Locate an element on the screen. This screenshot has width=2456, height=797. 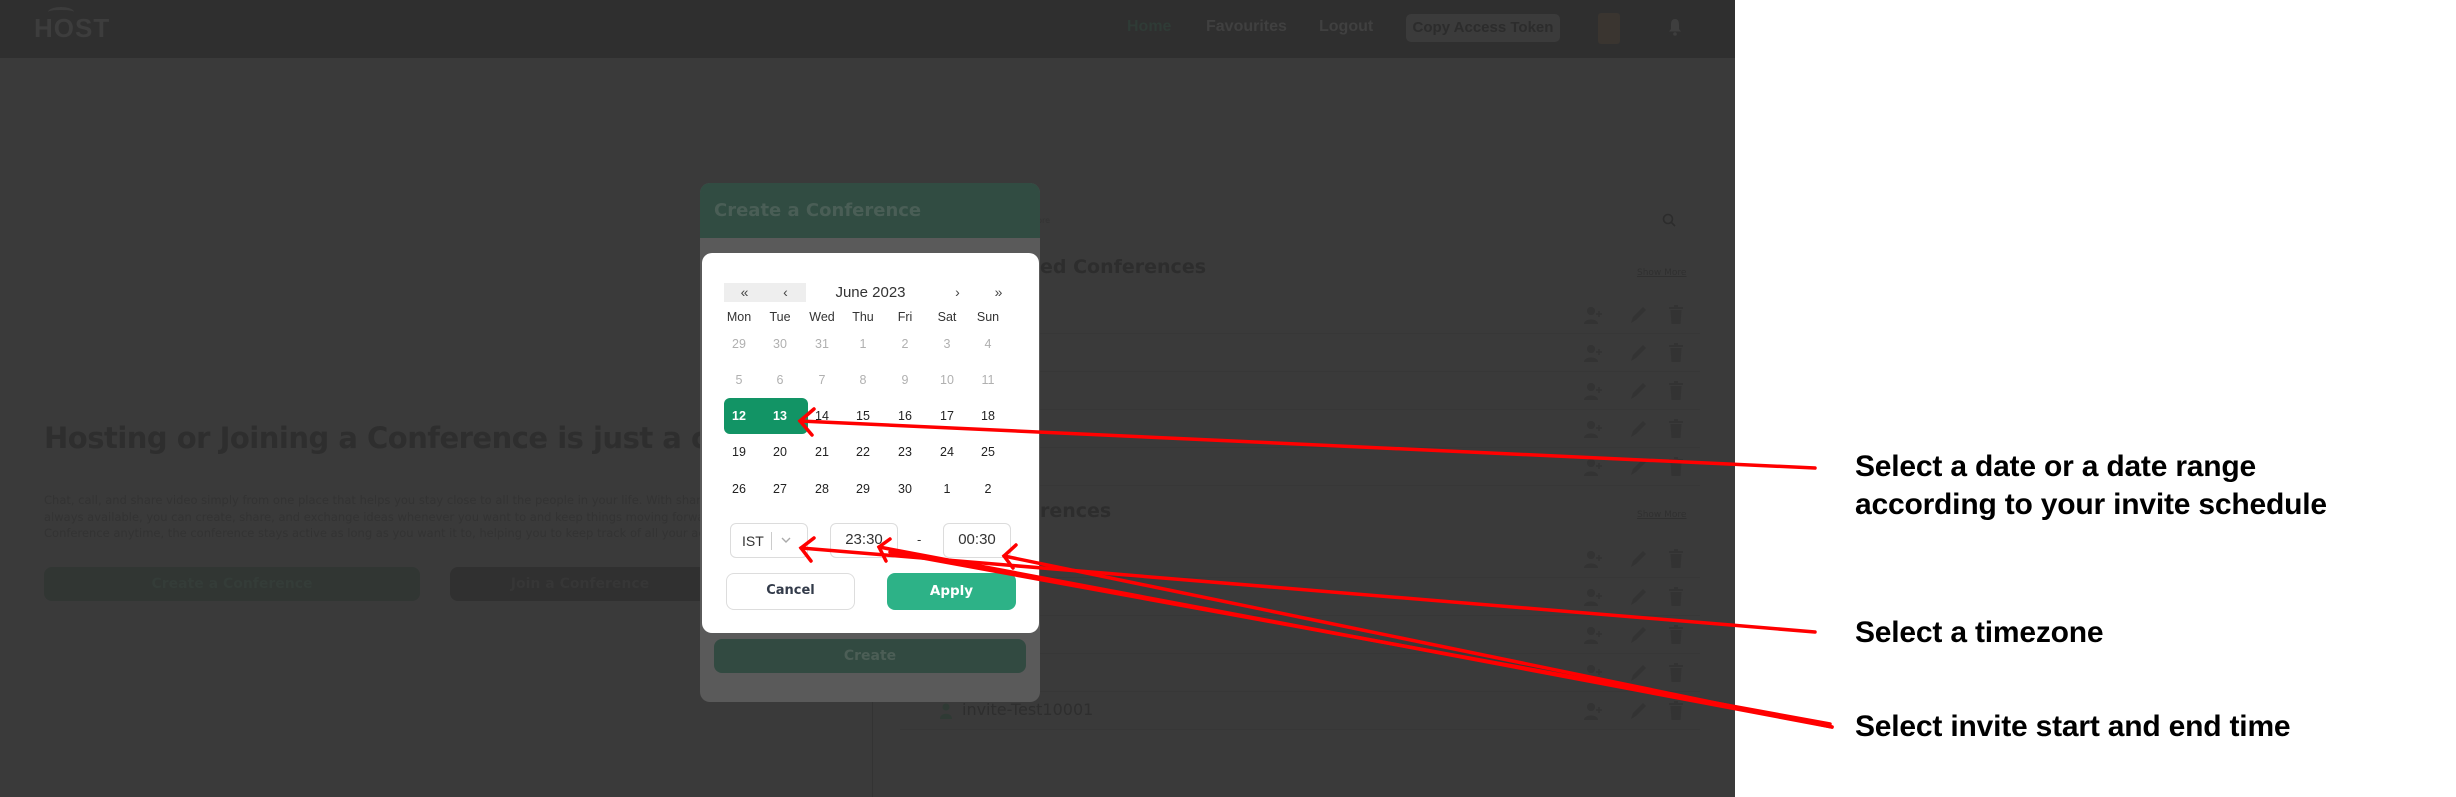
day-cell: 14 is located at coordinates (822, 416).